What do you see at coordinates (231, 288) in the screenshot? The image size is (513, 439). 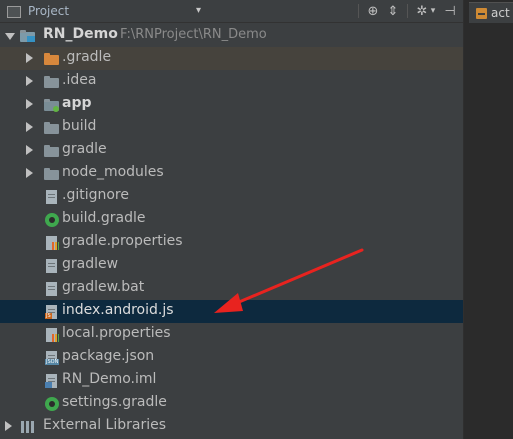 I see `tree-row: gradlew.bat` at bounding box center [231, 288].